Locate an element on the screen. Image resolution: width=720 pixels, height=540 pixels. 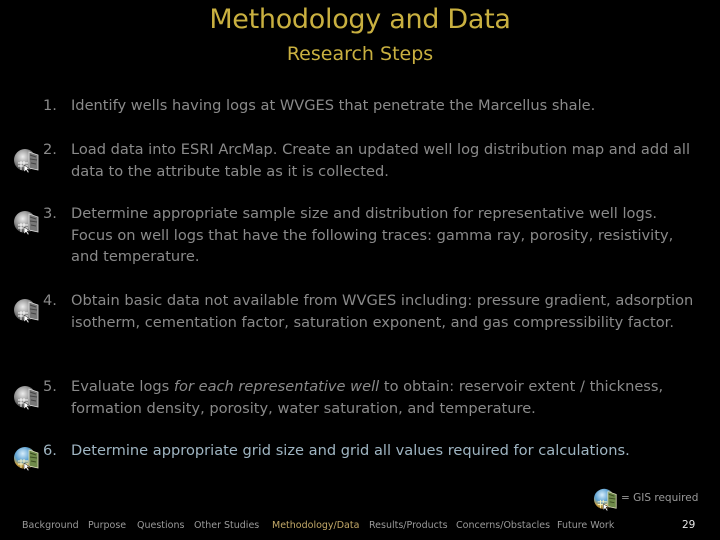
nav-background: Background is located at coordinates (50, 525).